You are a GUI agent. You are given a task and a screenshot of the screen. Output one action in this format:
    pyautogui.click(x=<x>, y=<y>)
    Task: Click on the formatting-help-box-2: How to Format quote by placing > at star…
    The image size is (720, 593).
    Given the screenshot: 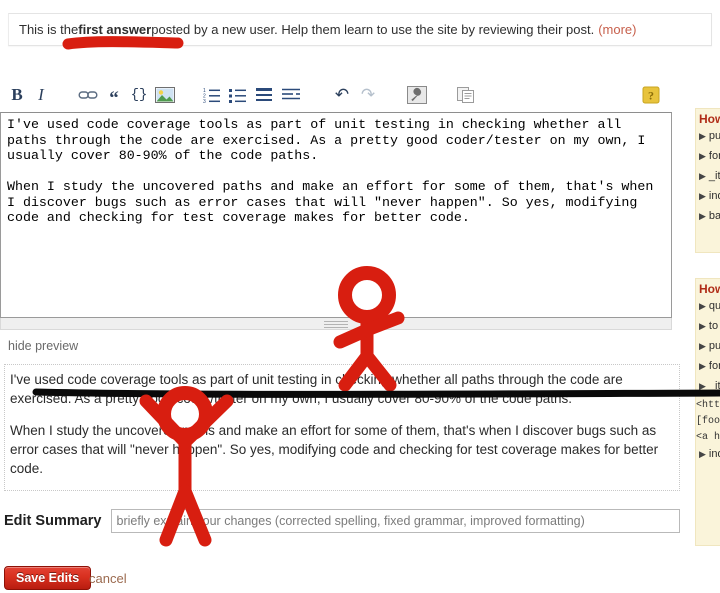 What is the action you would take?
    pyautogui.click(x=707, y=412)
    